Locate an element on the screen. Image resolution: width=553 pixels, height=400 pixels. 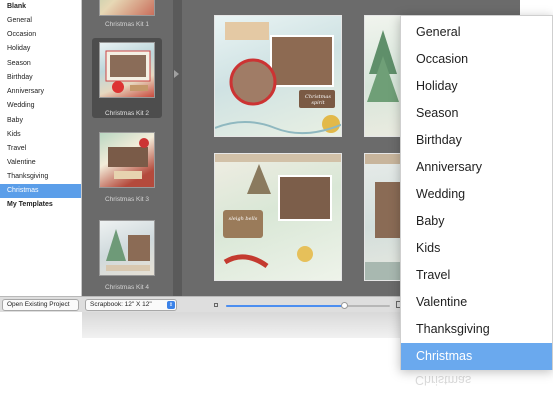
category-label: Baby is located at coordinates (15, 120).